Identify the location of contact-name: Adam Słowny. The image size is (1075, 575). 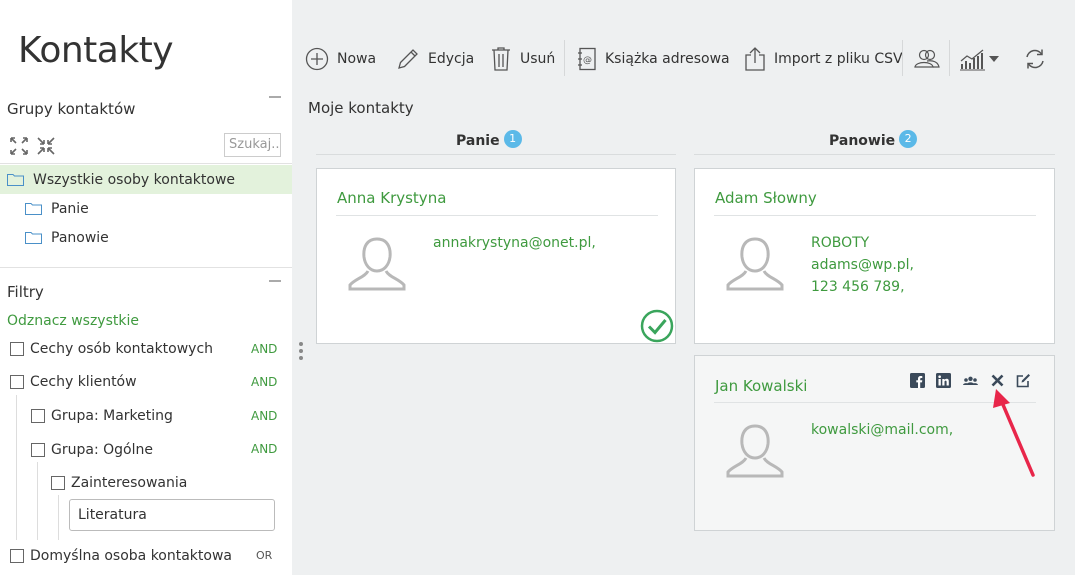
(766, 198).